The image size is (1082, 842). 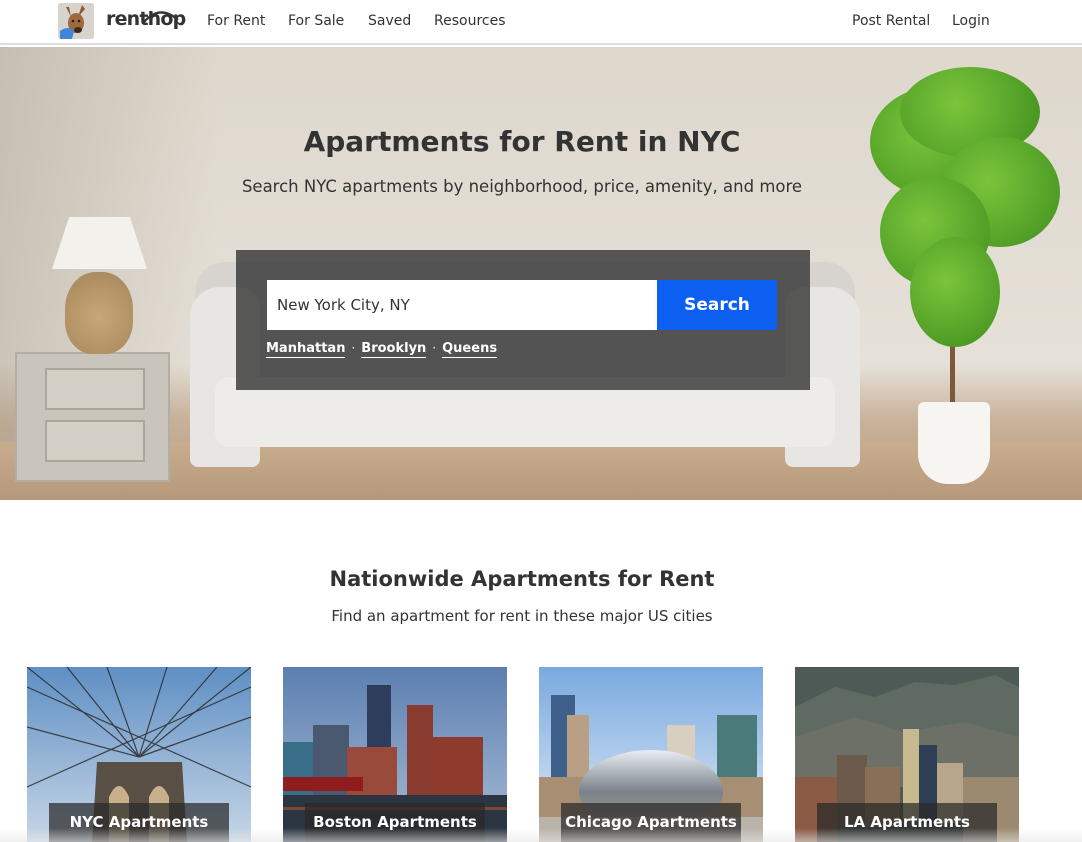 What do you see at coordinates (316, 21) in the screenshot?
I see `nav-for-sale: For Sale` at bounding box center [316, 21].